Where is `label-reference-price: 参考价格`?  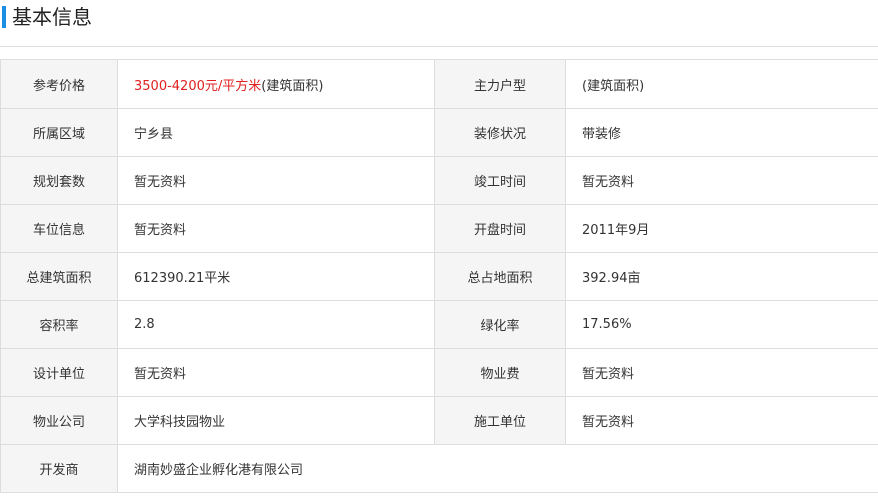 label-reference-price: 参考价格 is located at coordinates (59, 84).